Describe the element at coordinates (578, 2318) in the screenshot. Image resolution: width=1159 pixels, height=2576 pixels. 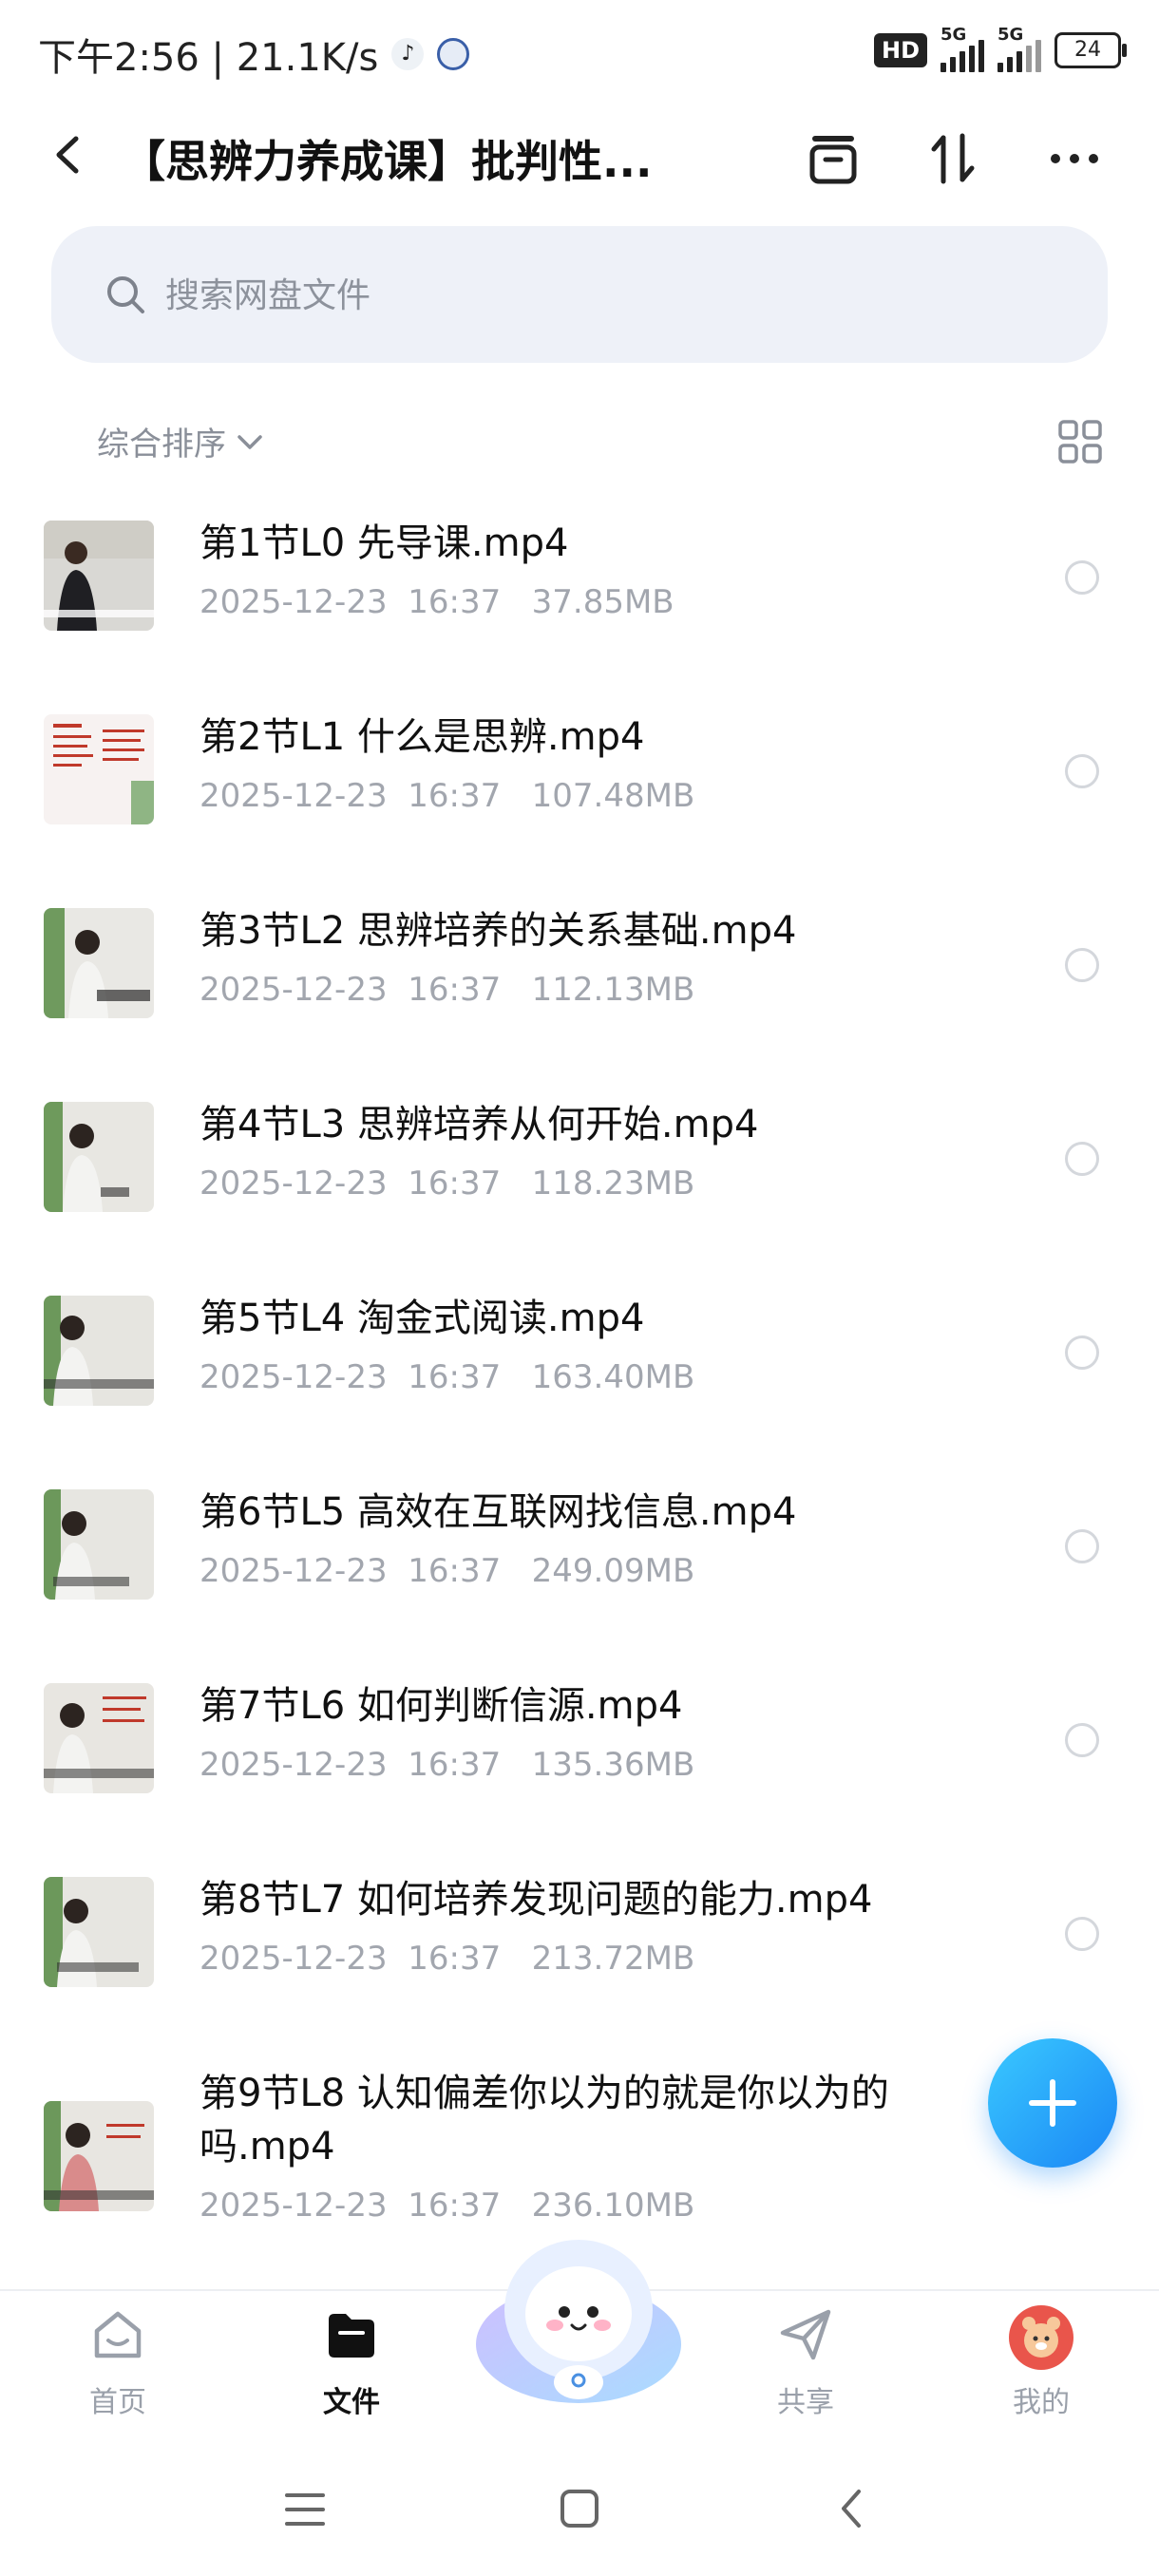
I see `ai-assistant-mascot-button` at that location.